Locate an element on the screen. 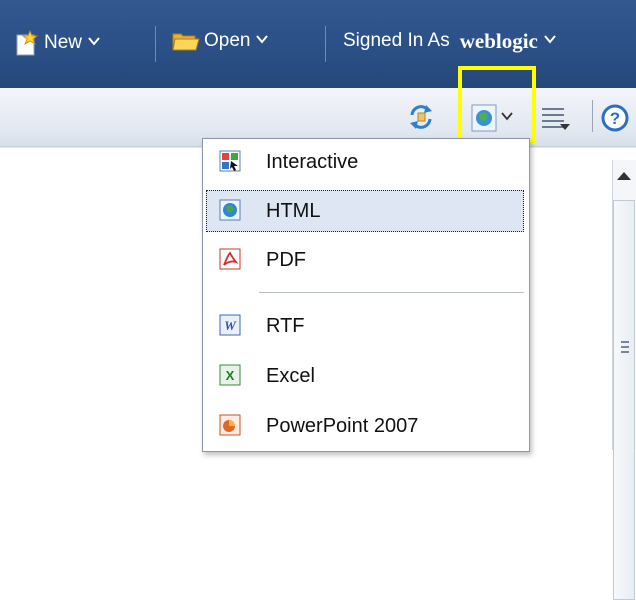  menu-item-label: RTF is located at coordinates (285, 326).